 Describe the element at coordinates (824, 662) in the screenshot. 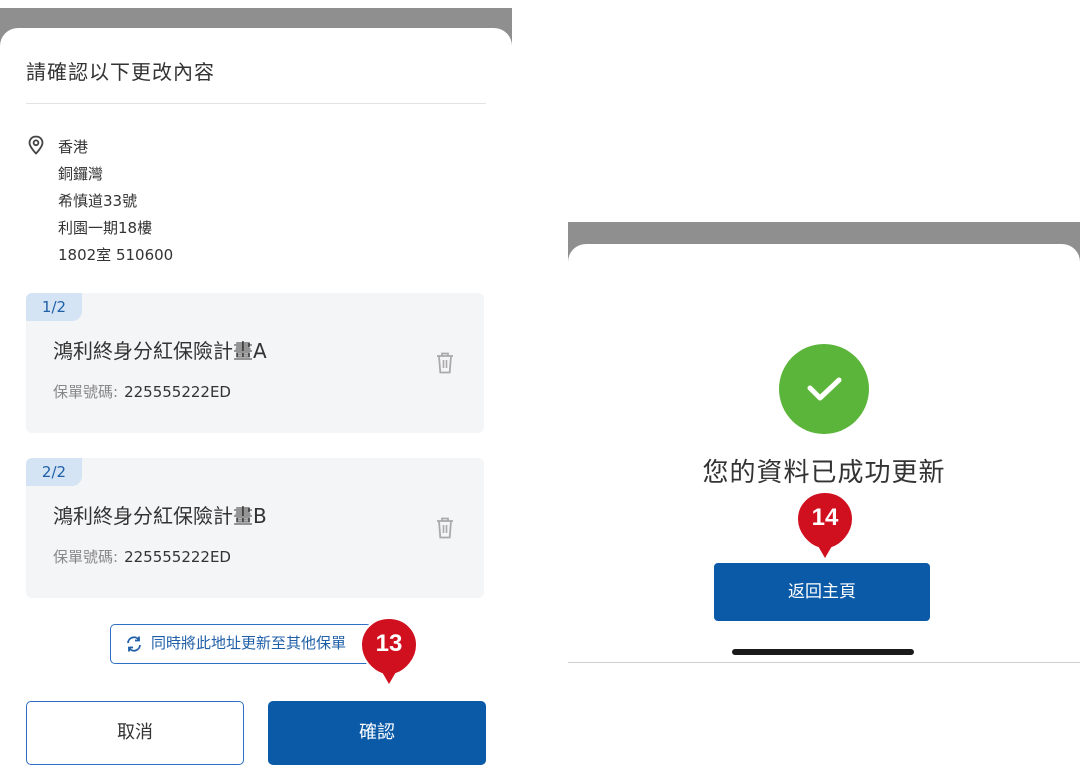

I see `panel-divider` at that location.